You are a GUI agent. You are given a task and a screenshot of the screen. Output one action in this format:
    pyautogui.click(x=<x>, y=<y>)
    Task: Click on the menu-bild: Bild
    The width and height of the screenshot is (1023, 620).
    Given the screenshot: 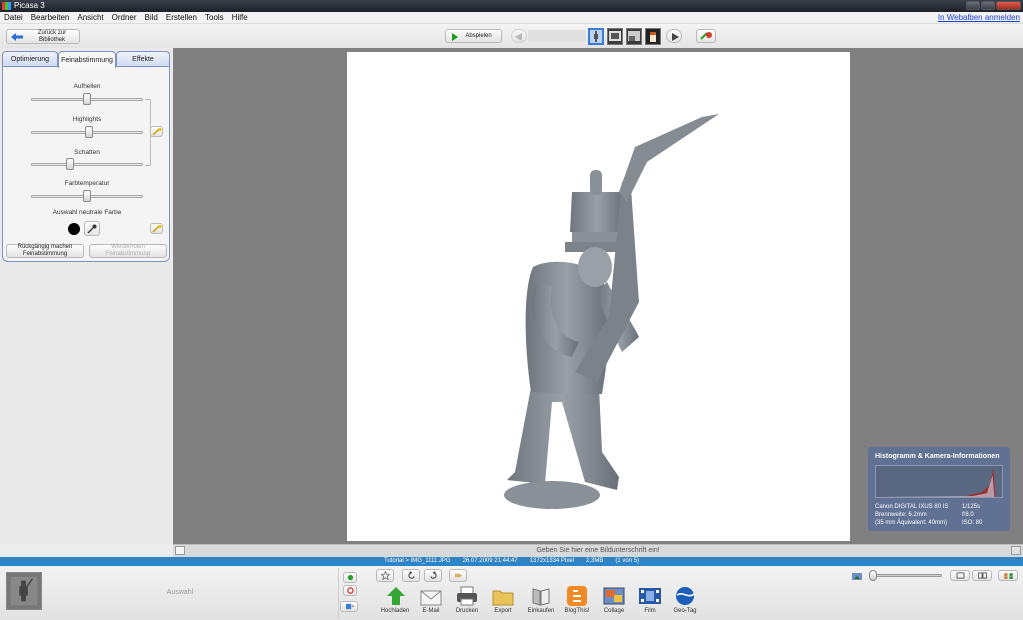 What is the action you would take?
    pyautogui.click(x=151, y=17)
    